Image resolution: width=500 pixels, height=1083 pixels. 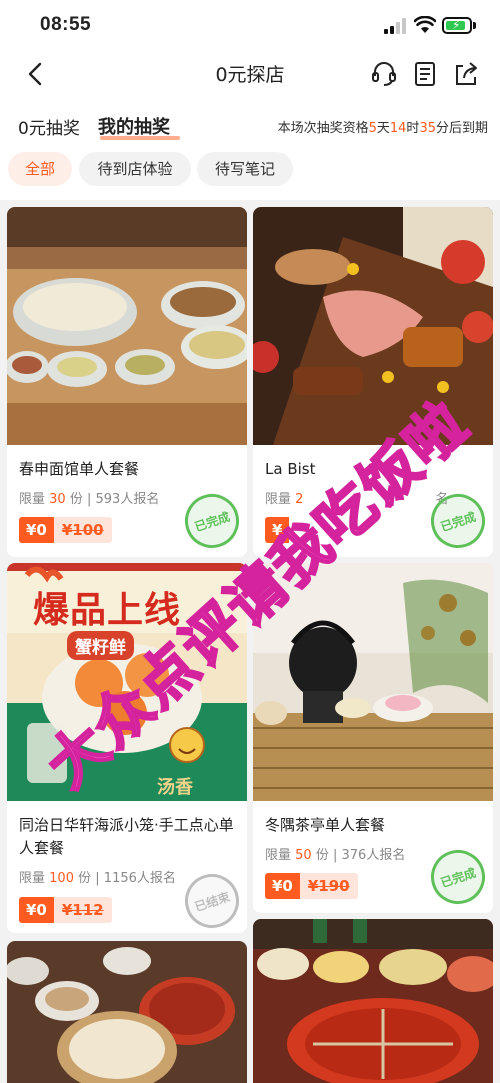 I want to click on tea-set-image, so click(x=373, y=682).